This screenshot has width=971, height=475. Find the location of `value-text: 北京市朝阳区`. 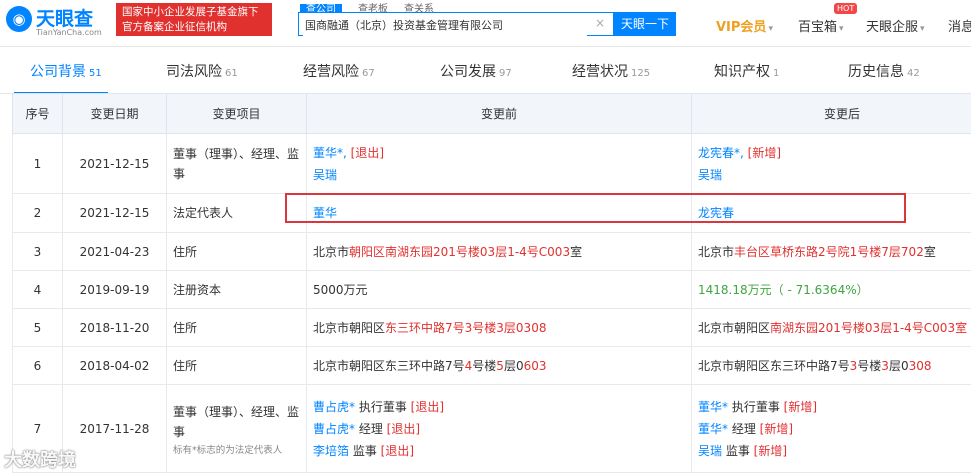

value-text: 北京市朝阳区 is located at coordinates (349, 327).